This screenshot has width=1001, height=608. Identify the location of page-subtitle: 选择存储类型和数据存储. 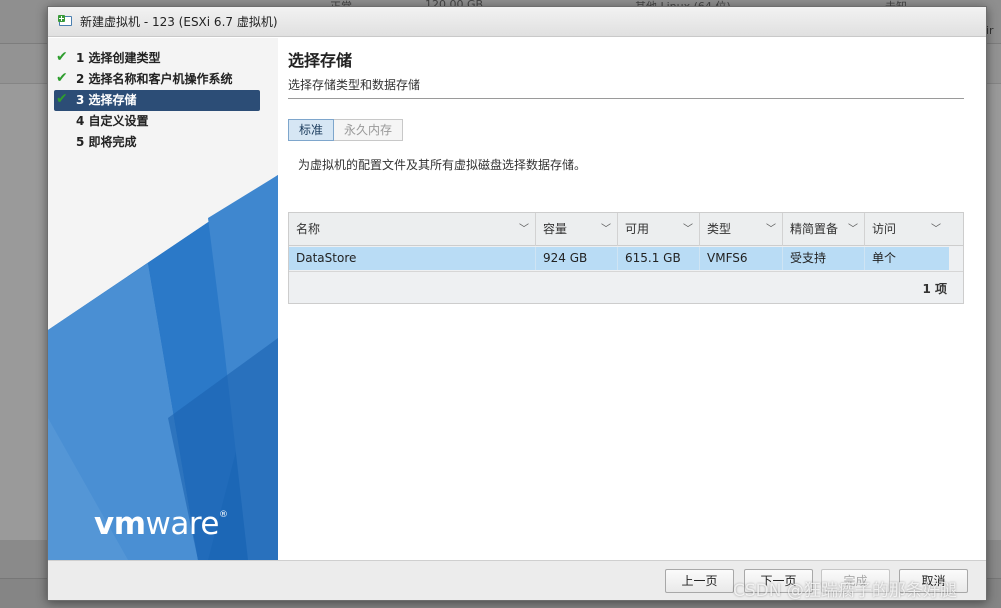
(354, 85).